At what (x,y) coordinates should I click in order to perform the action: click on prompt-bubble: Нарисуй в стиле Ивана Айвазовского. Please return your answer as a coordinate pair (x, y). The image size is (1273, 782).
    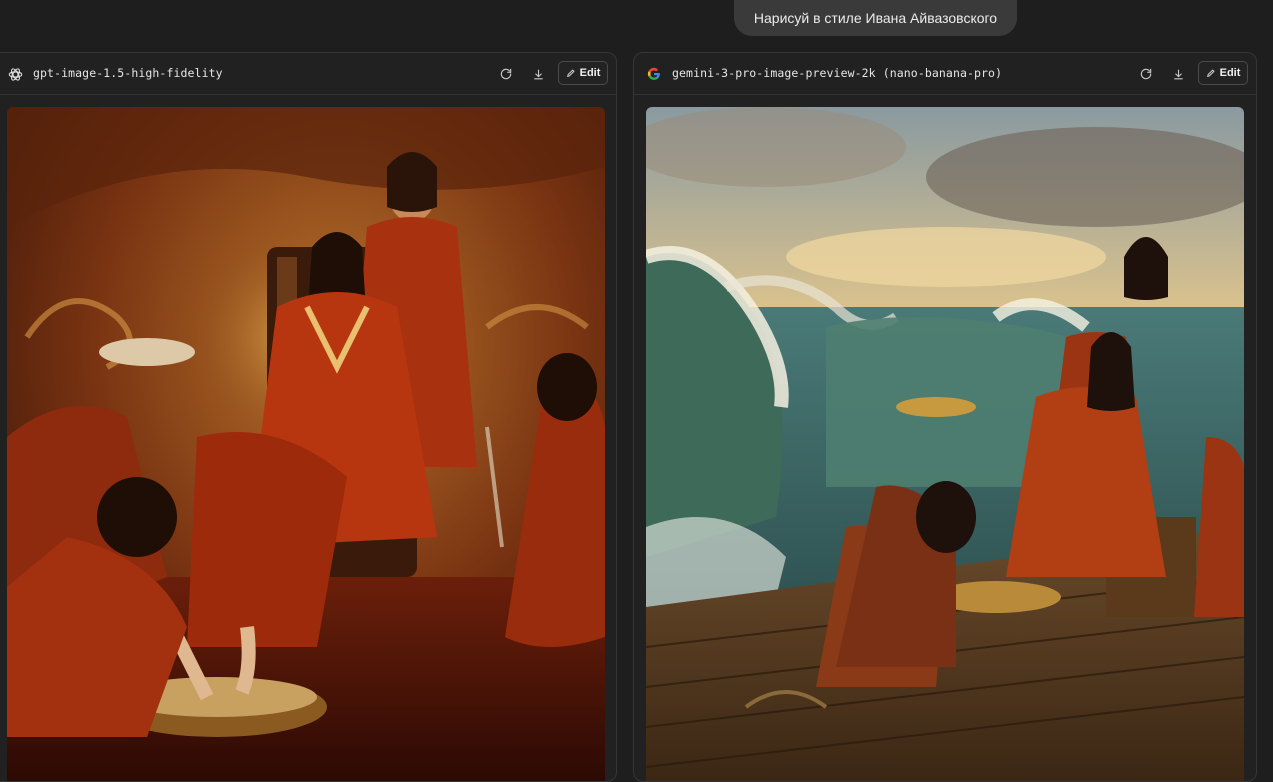
    Looking at the image, I should click on (875, 18).